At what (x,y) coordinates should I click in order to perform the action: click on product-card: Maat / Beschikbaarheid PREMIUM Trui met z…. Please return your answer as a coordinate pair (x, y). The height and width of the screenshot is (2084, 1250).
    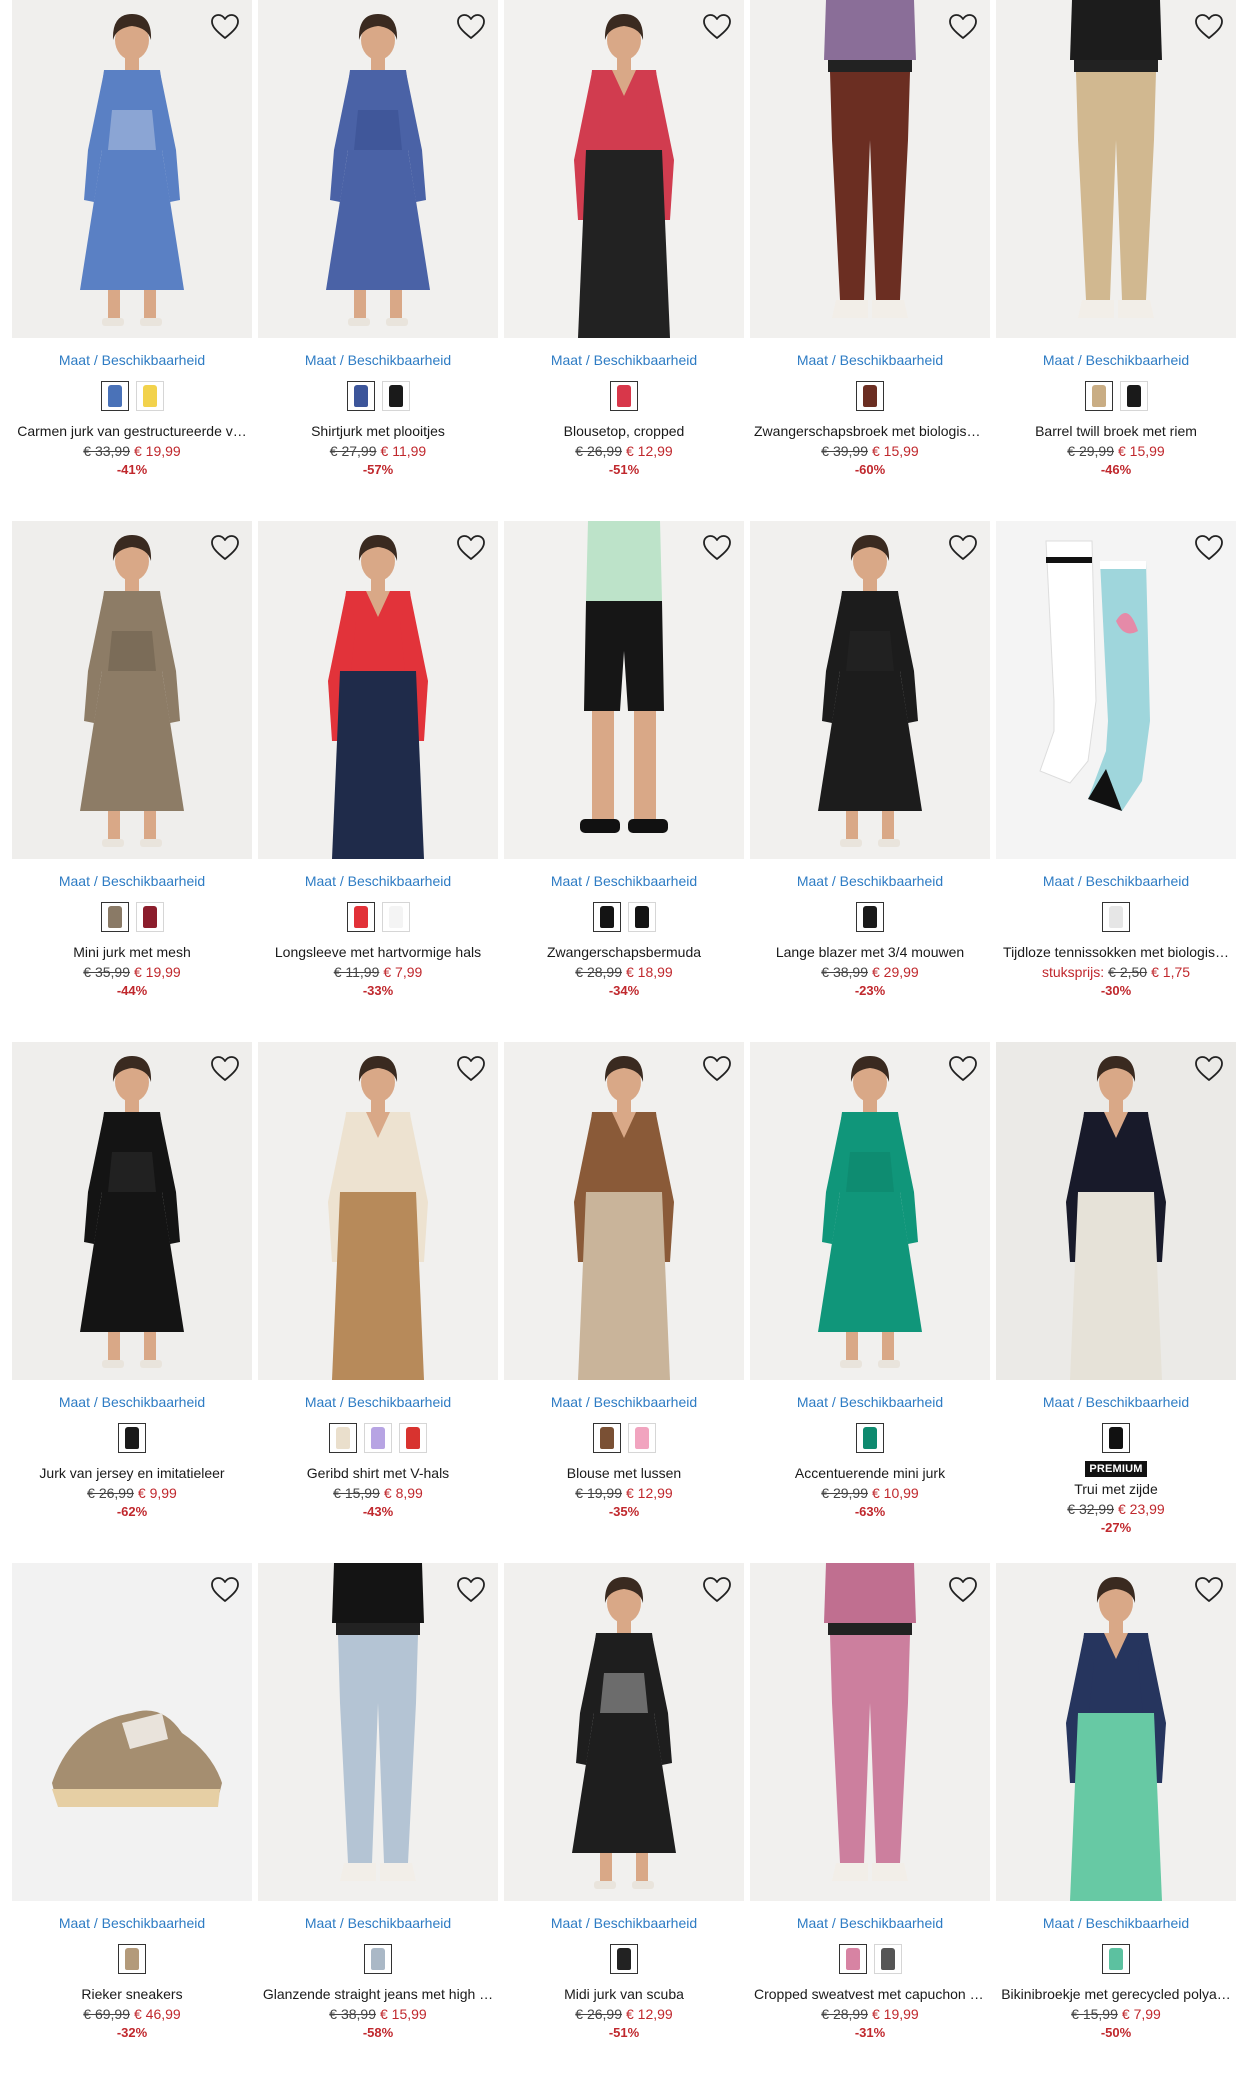
    Looking at the image, I should click on (1116, 1302).